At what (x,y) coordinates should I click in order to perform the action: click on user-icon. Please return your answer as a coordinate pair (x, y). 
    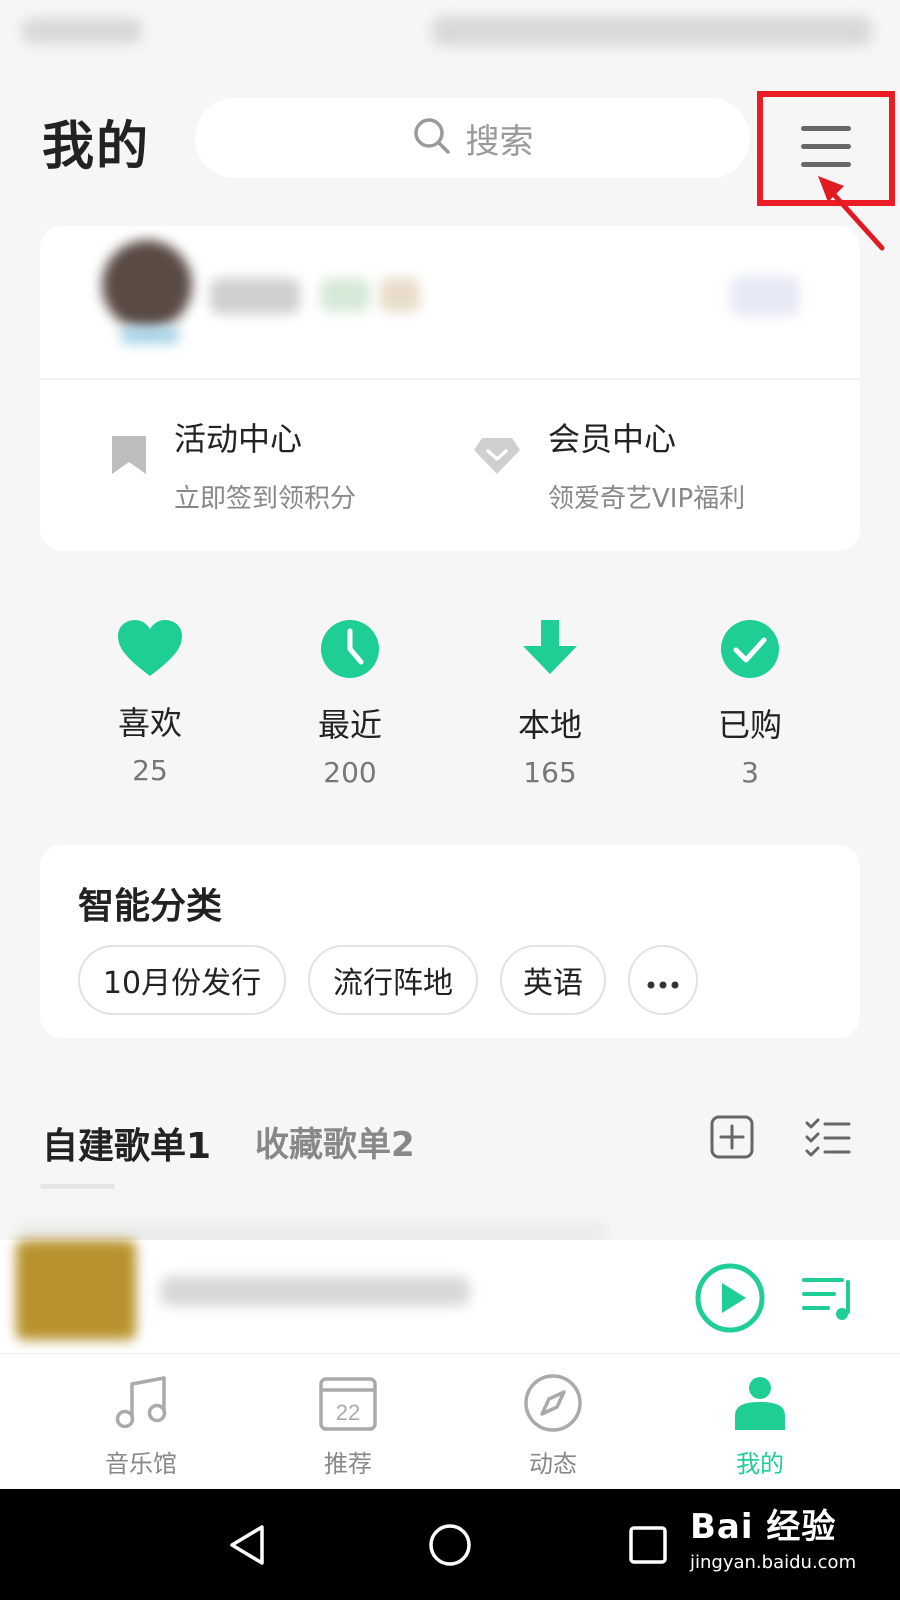
    Looking at the image, I should click on (760, 1407).